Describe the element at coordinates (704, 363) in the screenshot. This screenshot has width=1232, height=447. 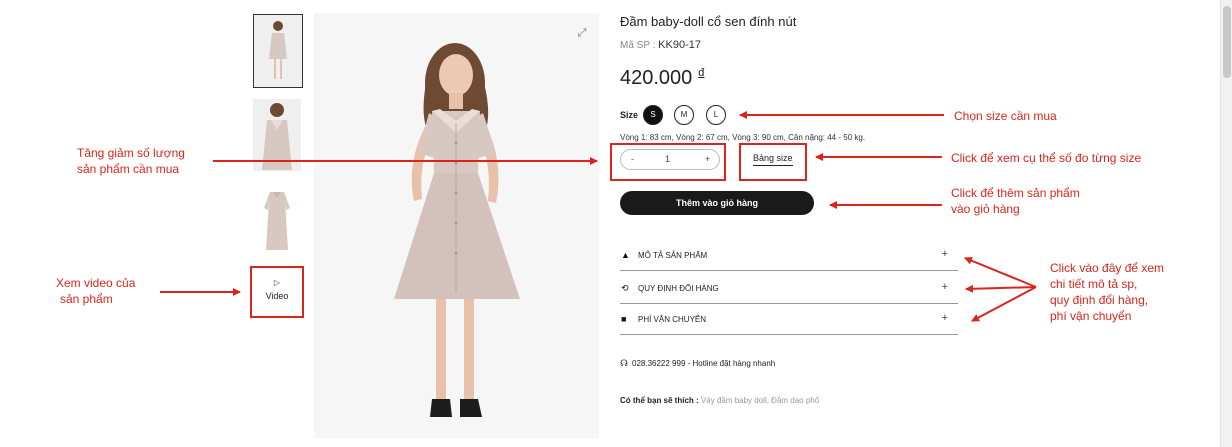
I see `hotline-text: 028.36222 999 - Hotline đặt hàng nhanh` at that location.